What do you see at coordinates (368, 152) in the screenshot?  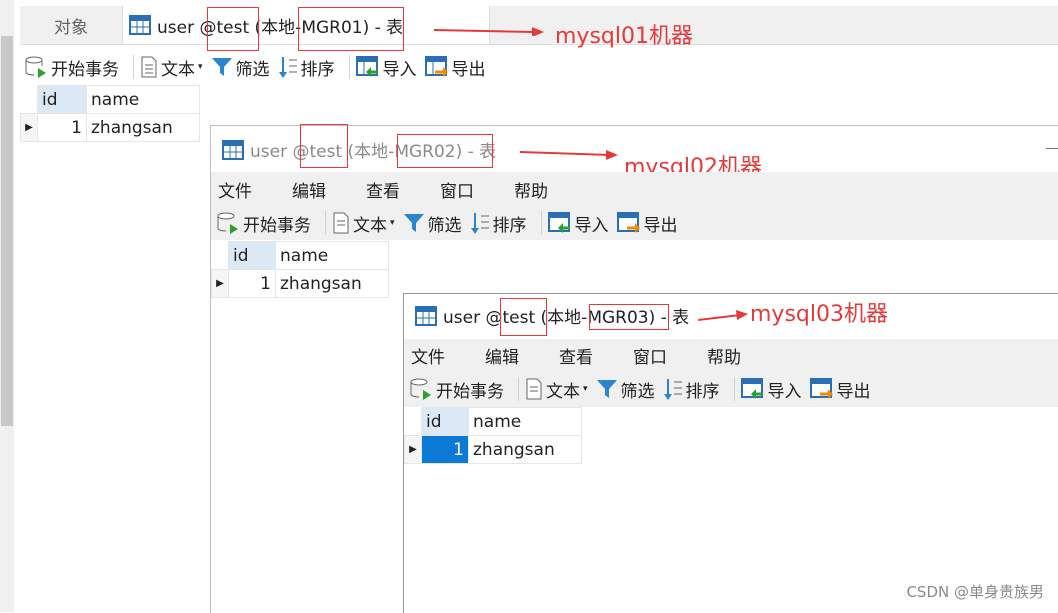 I see `title-middle: (本地-` at bounding box center [368, 152].